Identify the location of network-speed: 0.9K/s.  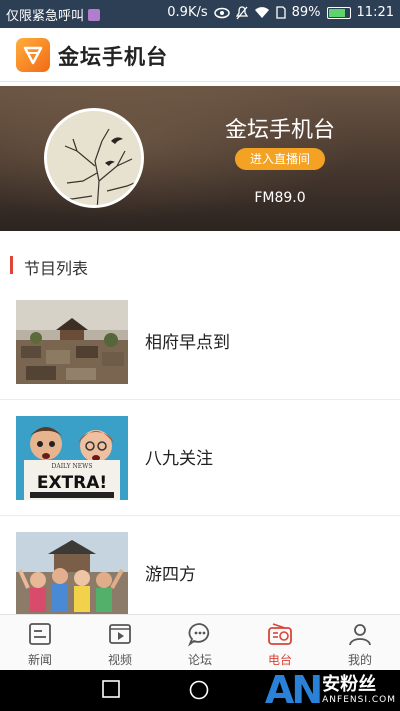
(187, 12).